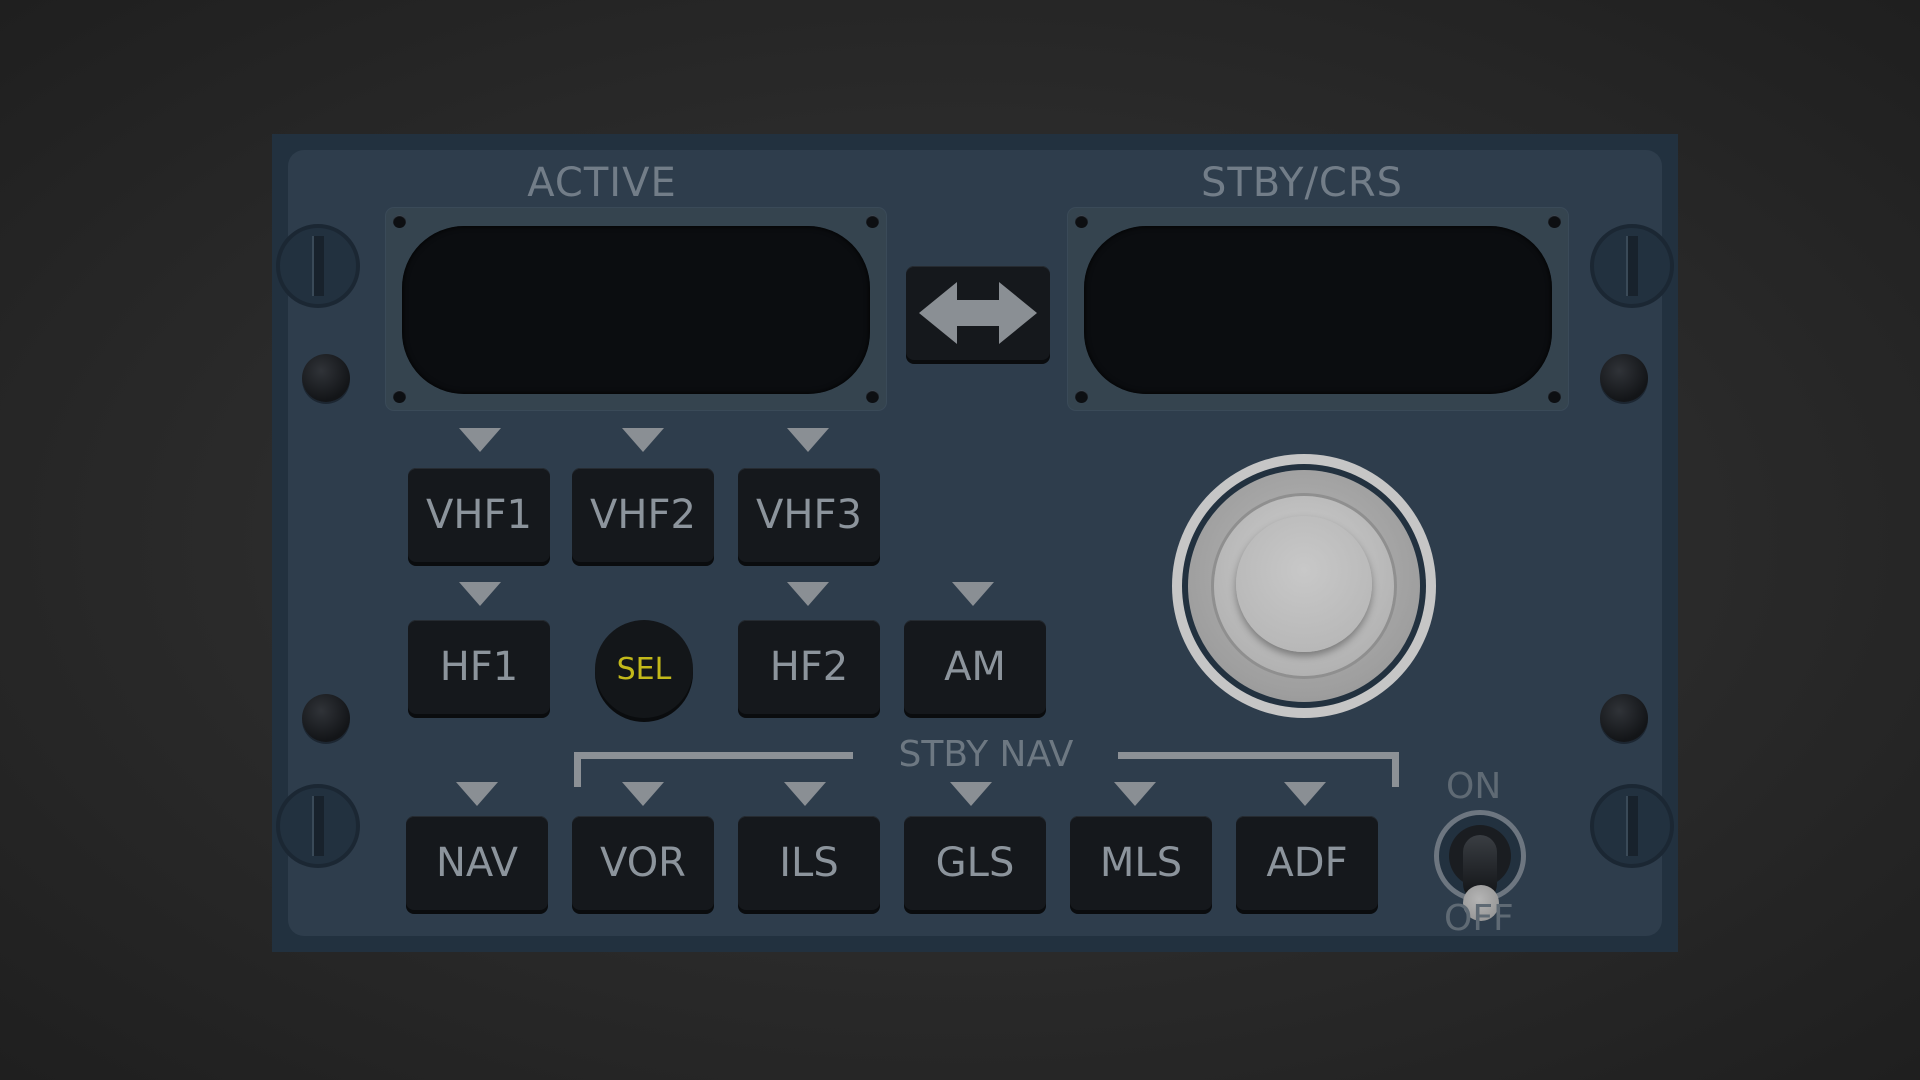 This screenshot has height=1080, width=1920. What do you see at coordinates (1302, 183) in the screenshot?
I see `standby-label: STBY/CRS` at bounding box center [1302, 183].